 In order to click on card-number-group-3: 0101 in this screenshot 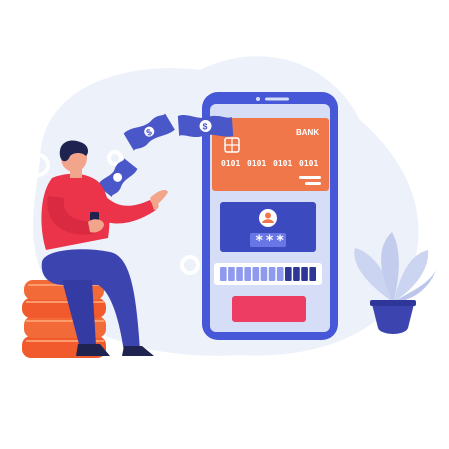, I will do `click(282, 163)`.